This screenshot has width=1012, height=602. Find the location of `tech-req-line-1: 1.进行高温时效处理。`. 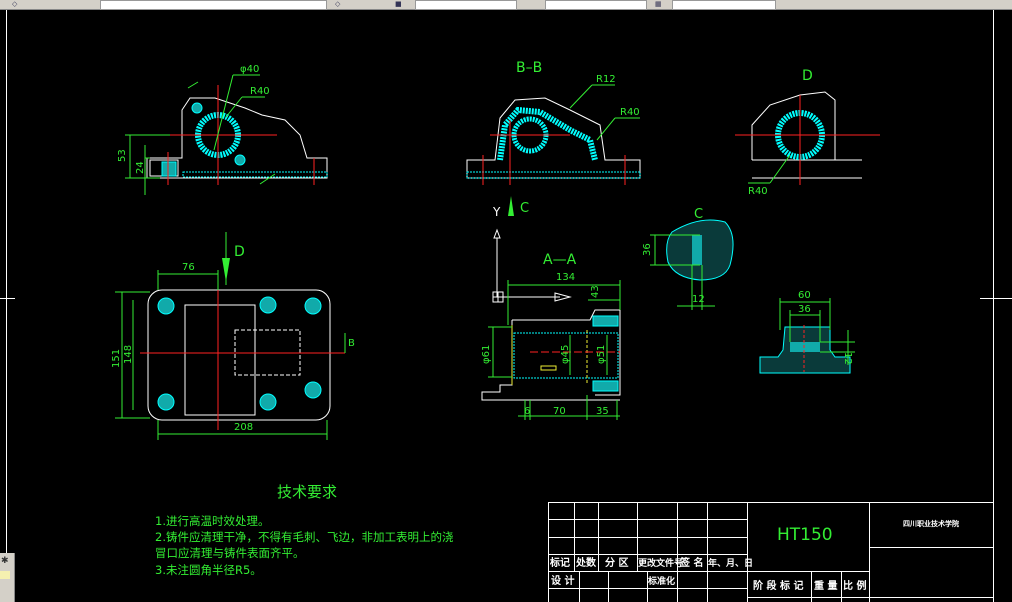

tech-req-line-1: 1.进行高温时效处理。 is located at coordinates (212, 521).